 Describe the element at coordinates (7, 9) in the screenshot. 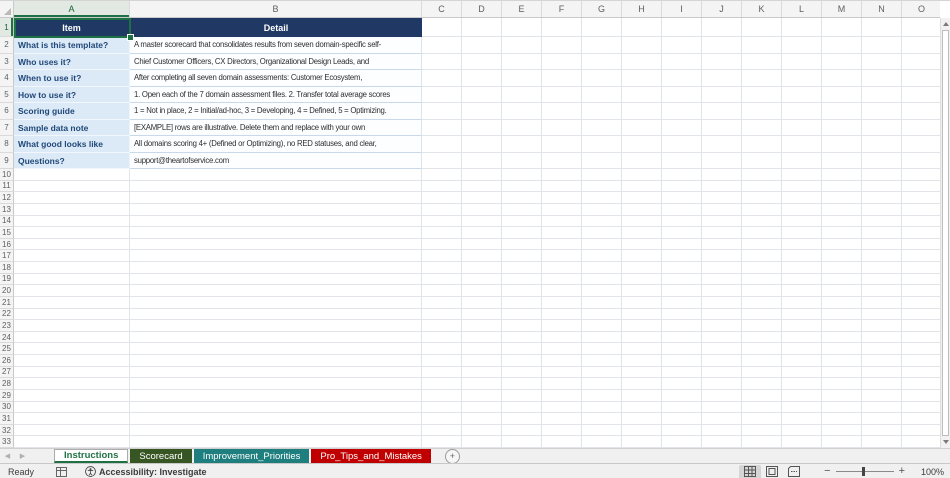

I see `select-all-corner` at that location.